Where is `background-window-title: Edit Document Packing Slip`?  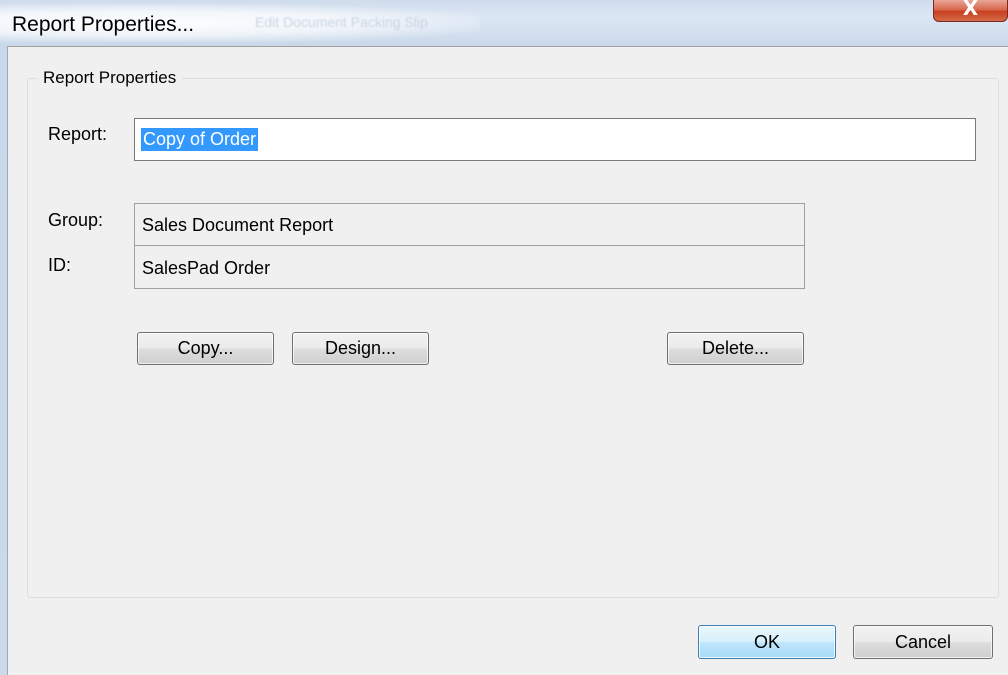 background-window-title: Edit Document Packing Slip is located at coordinates (341, 22).